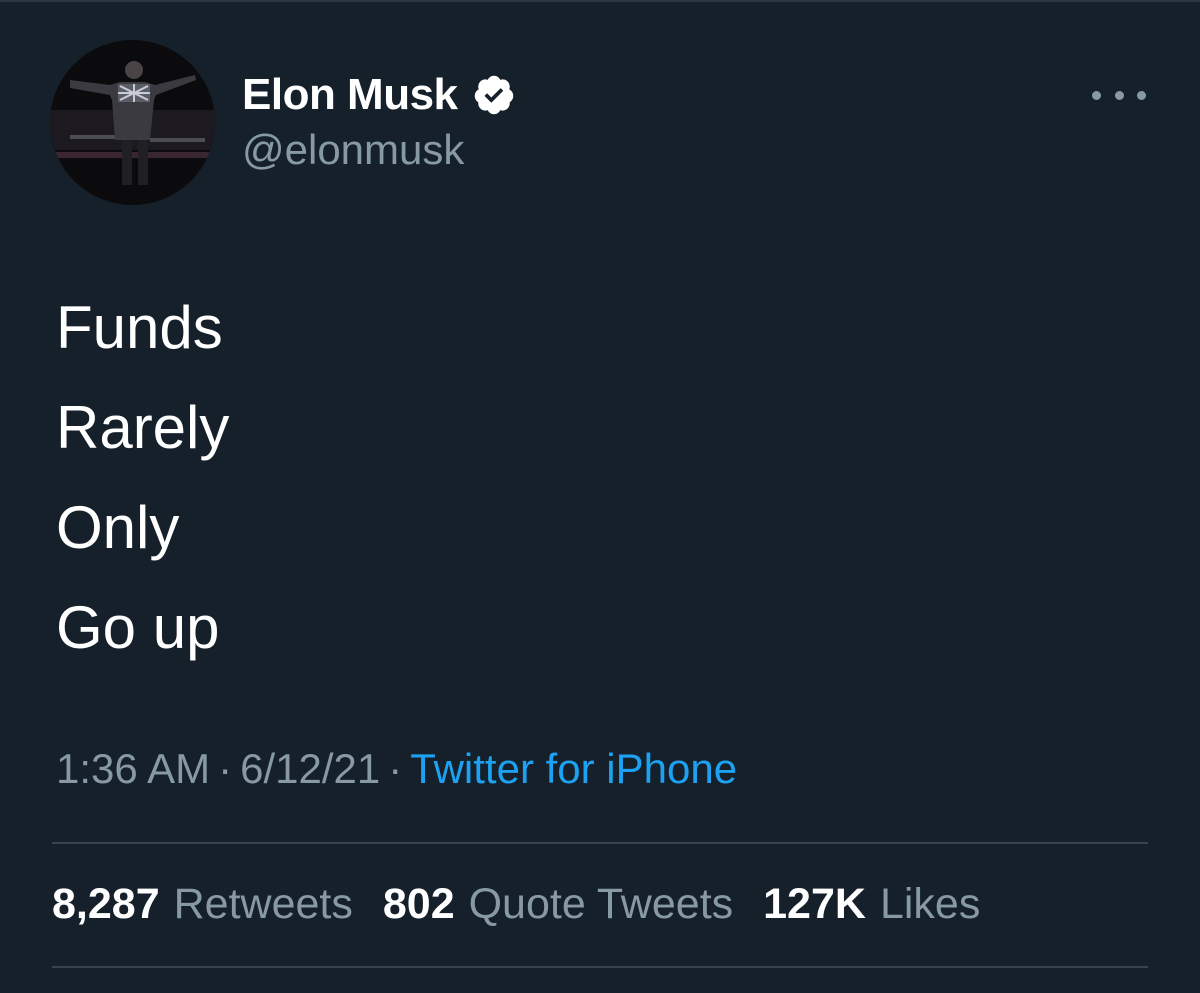 The width and height of the screenshot is (1200, 993). Describe the element at coordinates (106, 904) in the screenshot. I see `retweets-count: 8,287` at that location.